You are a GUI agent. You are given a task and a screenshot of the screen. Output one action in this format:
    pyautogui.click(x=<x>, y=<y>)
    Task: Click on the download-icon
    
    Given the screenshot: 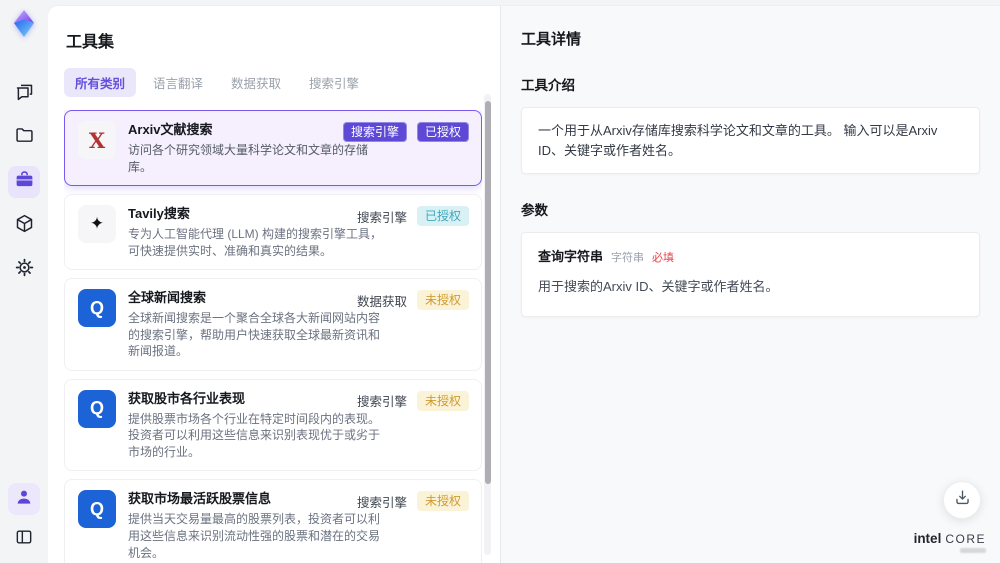 What is the action you would take?
    pyautogui.click(x=962, y=500)
    